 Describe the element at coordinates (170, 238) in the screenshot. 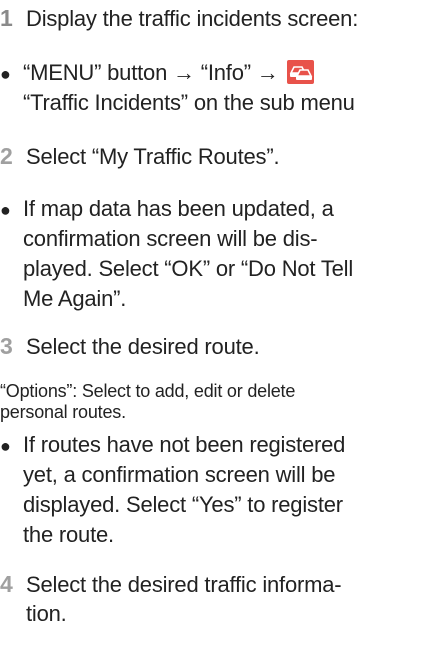

I see `bullet-line: confirmation screen will be dis-` at that location.